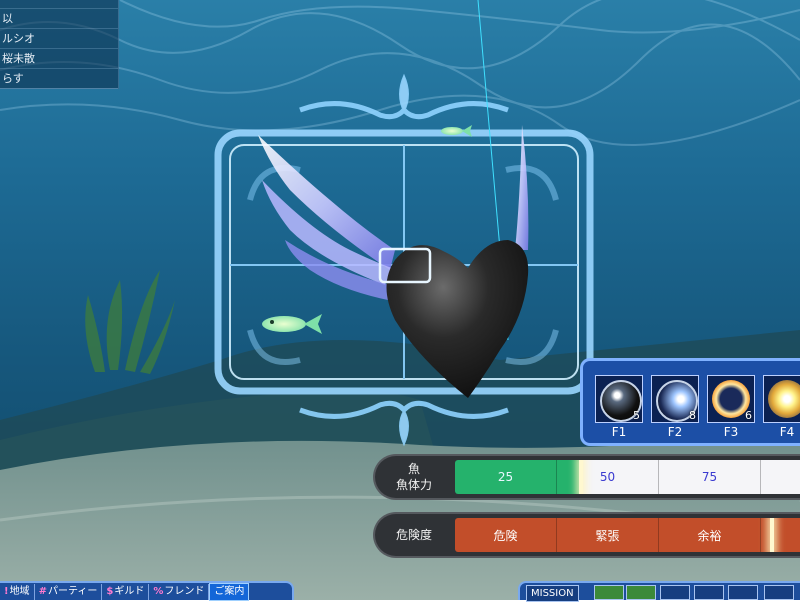  I want to click on chat-line: 桜未散, so click(59, 59).